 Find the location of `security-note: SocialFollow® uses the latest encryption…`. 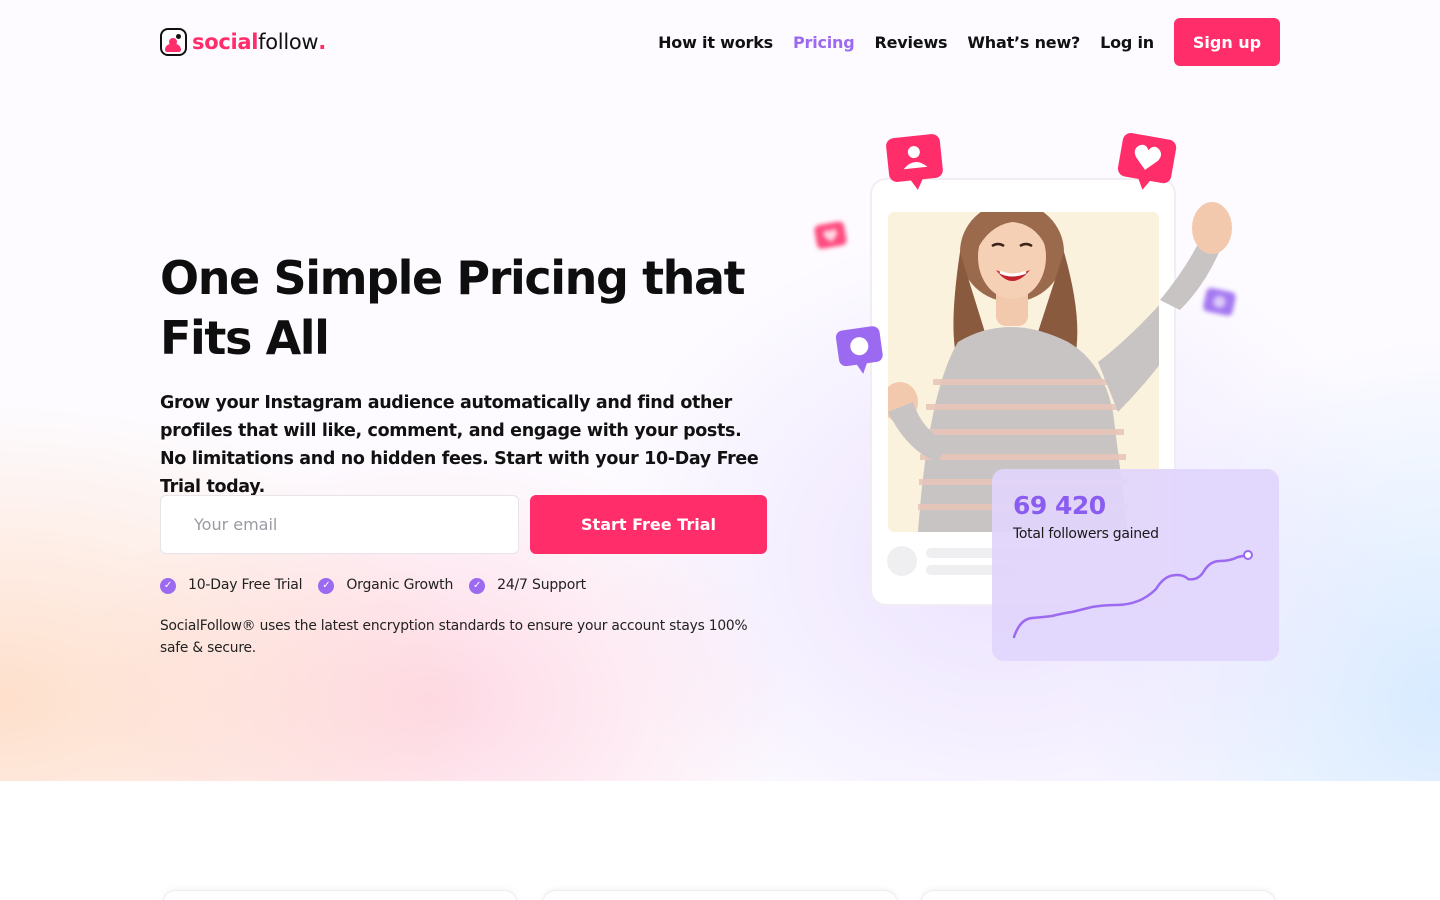

security-note: SocialFollow® uses the latest encryption… is located at coordinates (454, 637).